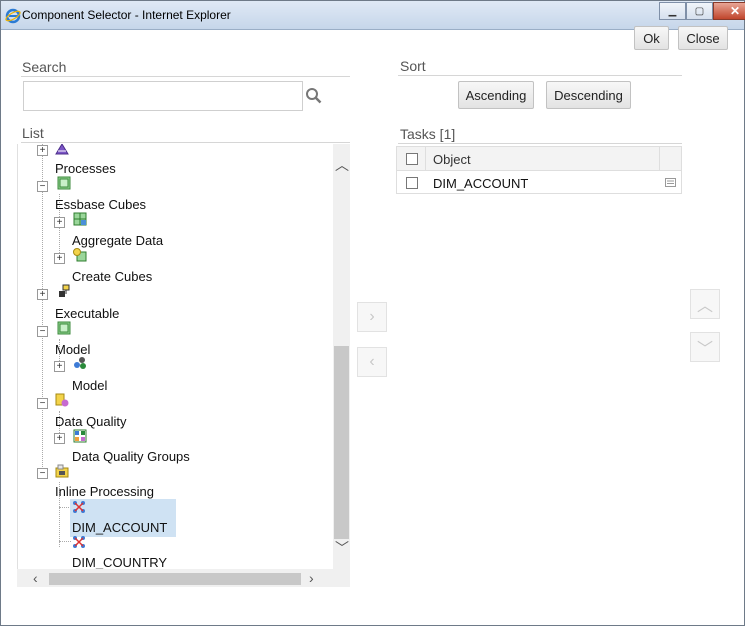 The image size is (745, 626). What do you see at coordinates (372, 317) in the screenshot?
I see `add-to-tasks-button: ›` at bounding box center [372, 317].